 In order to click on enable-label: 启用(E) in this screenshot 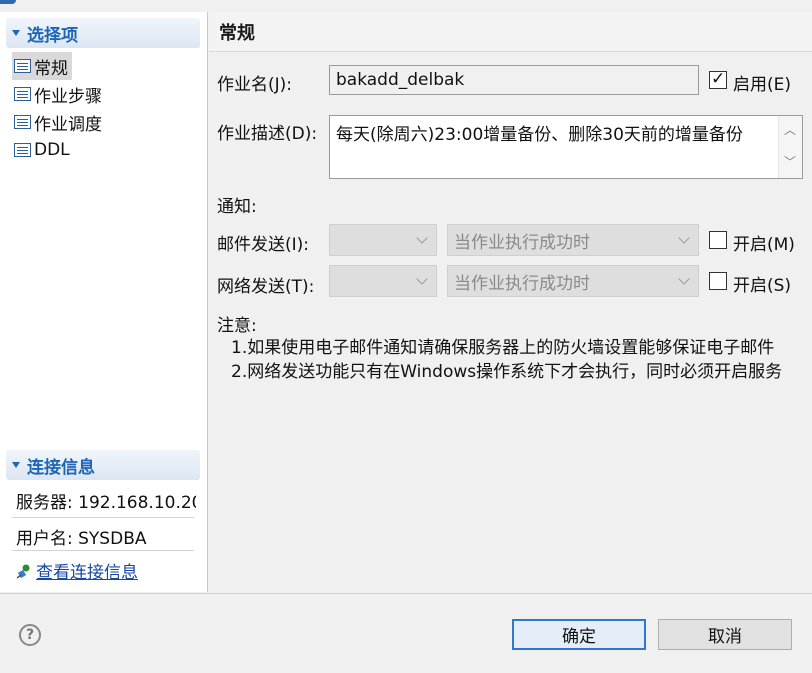, I will do `click(762, 85)`.